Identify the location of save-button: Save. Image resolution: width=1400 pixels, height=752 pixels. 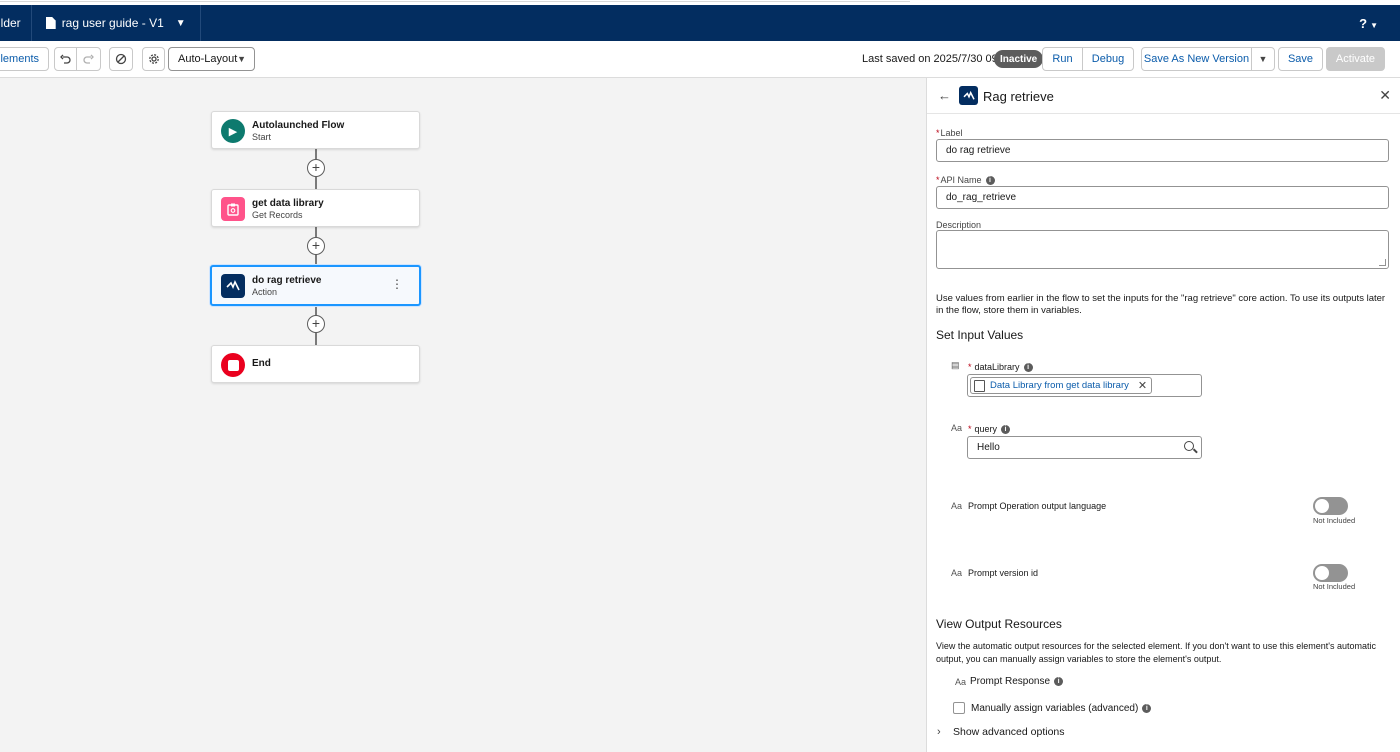
(1300, 59).